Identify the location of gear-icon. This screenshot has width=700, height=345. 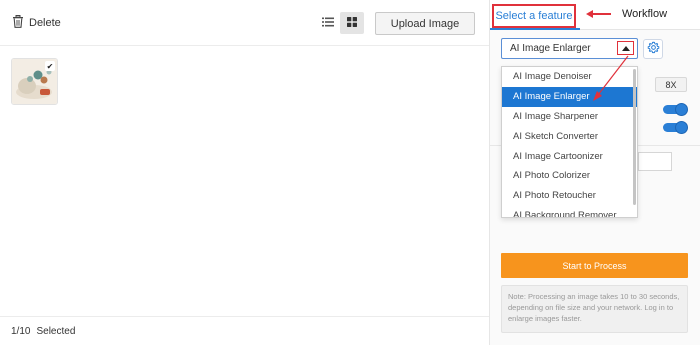
(653, 49).